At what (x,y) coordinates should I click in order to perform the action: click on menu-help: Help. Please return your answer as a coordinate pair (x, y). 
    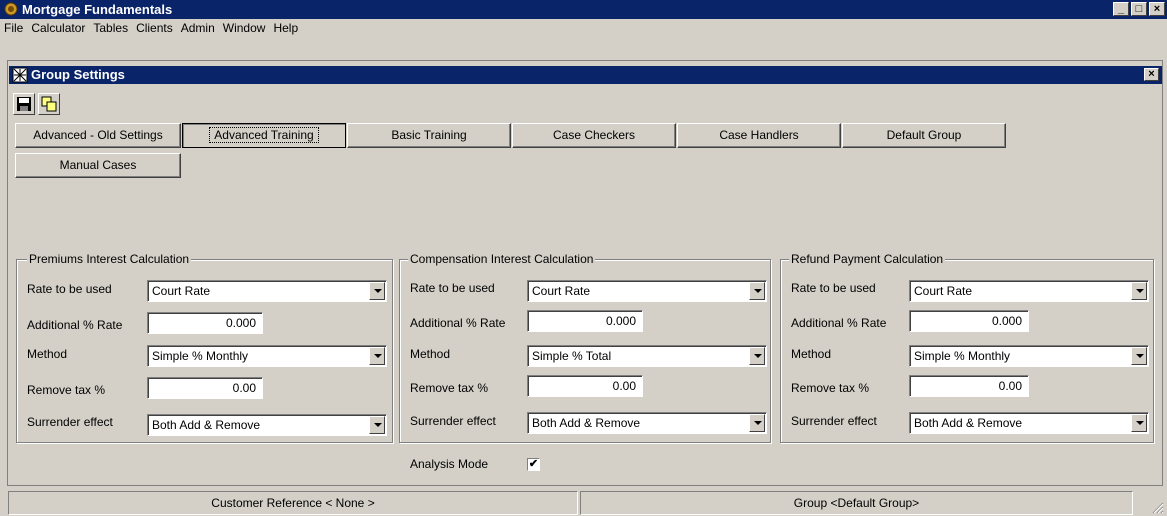
    Looking at the image, I should click on (285, 27).